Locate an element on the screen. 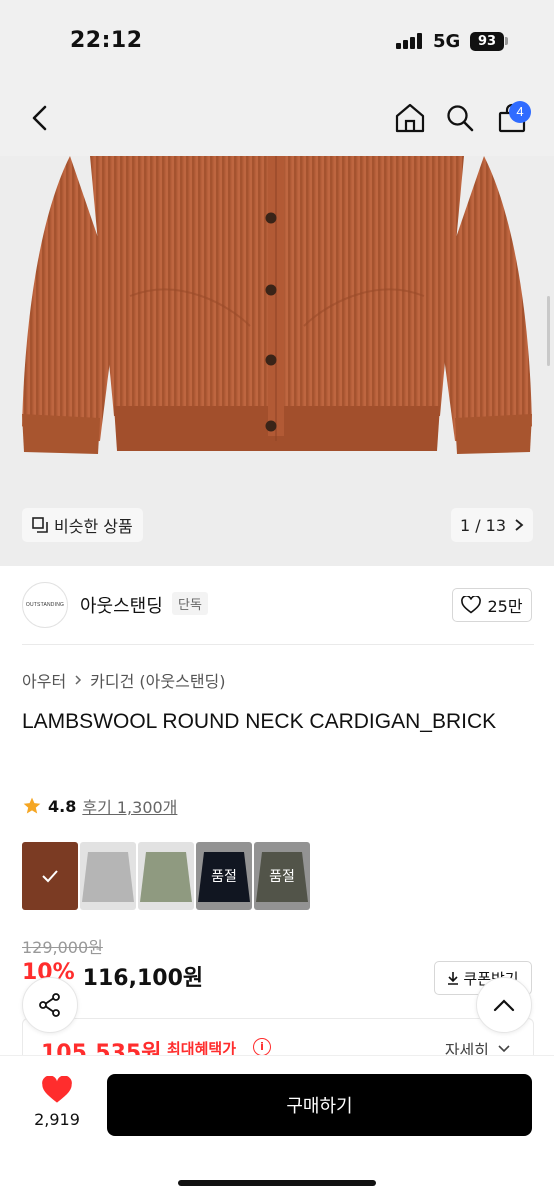  search-icon is located at coordinates (460, 118).